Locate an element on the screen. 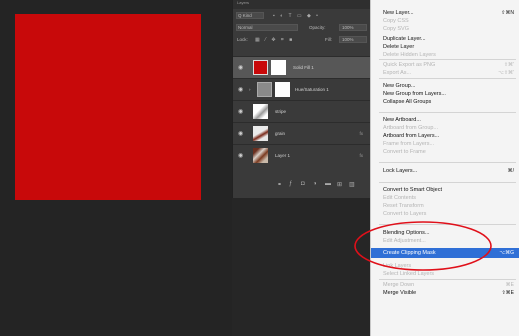 This screenshot has width=519, height=336. filter-type-icons: ▪ ◐ T ▭ ◆ • is located at coordinates (296, 16).